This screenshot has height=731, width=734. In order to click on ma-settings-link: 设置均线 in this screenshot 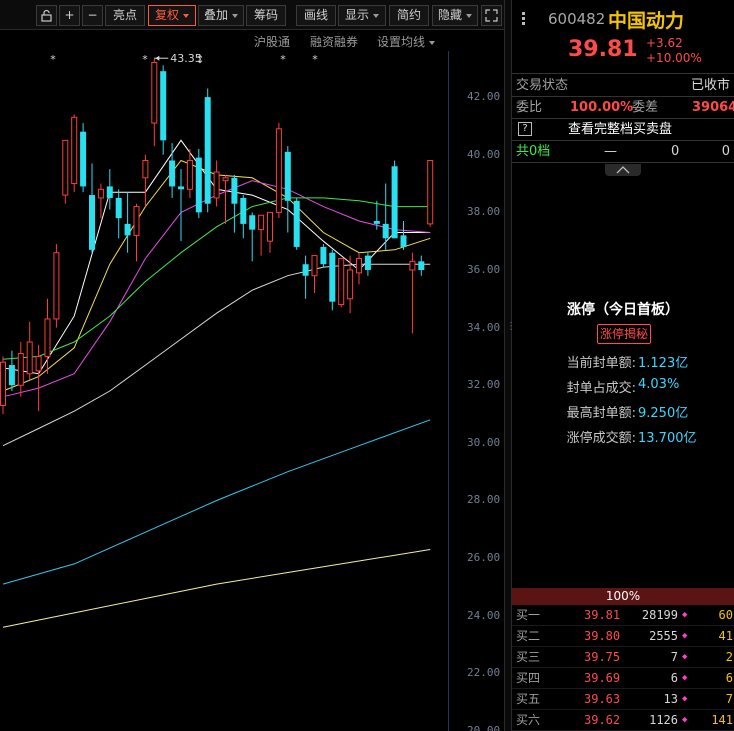, I will do `click(406, 41)`.